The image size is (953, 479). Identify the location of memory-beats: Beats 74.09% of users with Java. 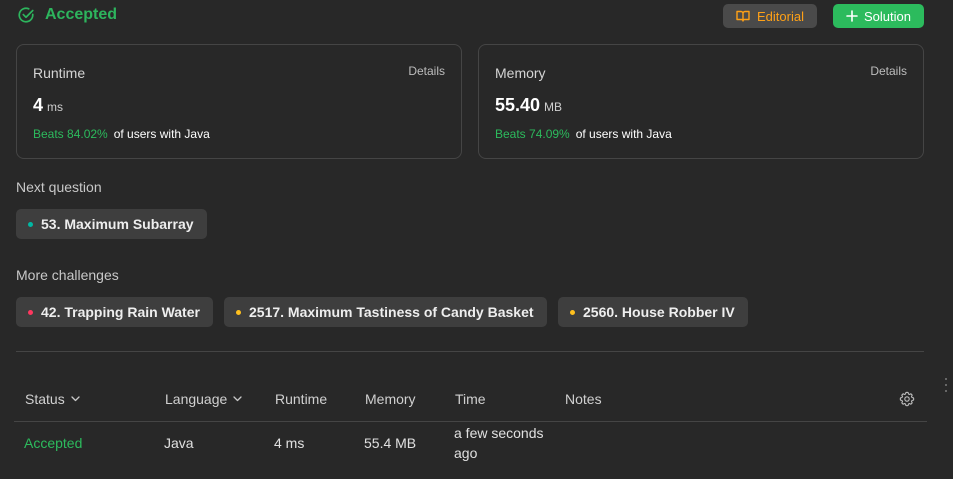
(583, 134).